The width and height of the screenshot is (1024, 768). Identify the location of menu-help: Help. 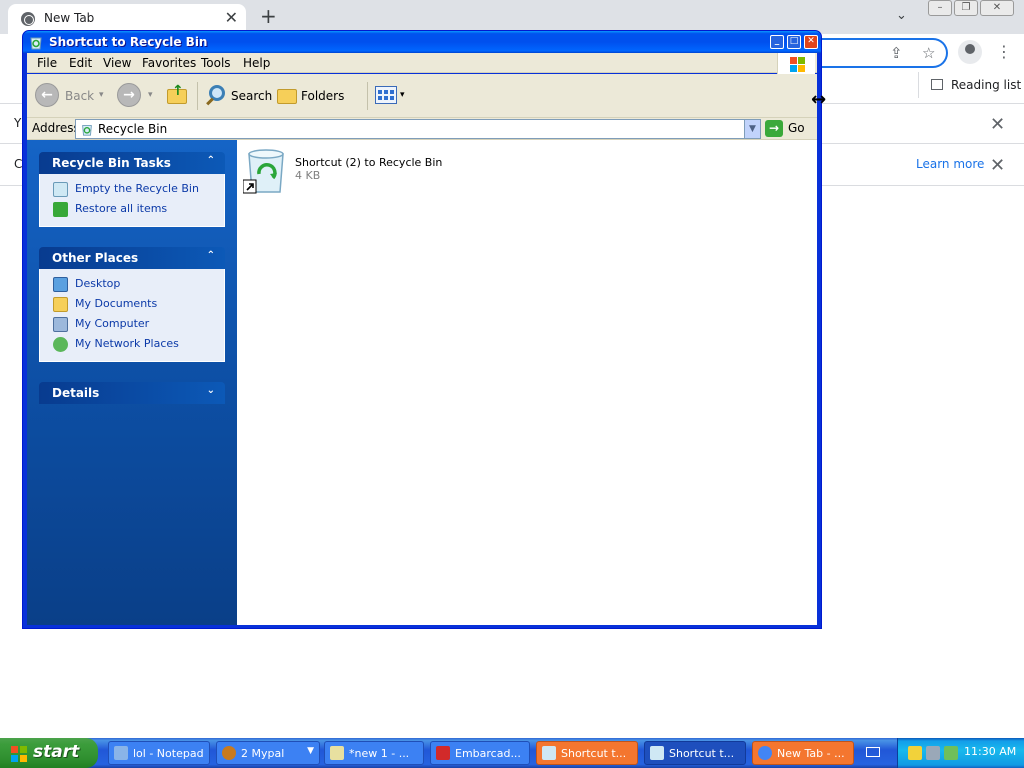
(256, 63).